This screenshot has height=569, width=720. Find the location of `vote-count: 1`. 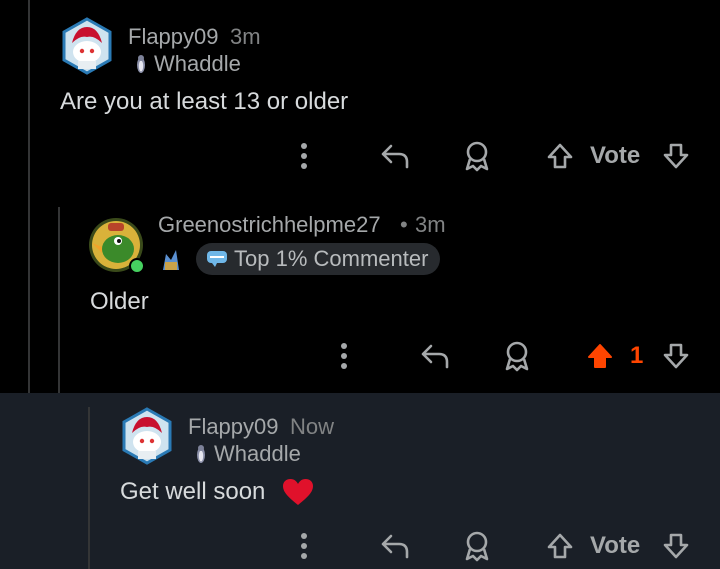

vote-count: 1 is located at coordinates (637, 355).